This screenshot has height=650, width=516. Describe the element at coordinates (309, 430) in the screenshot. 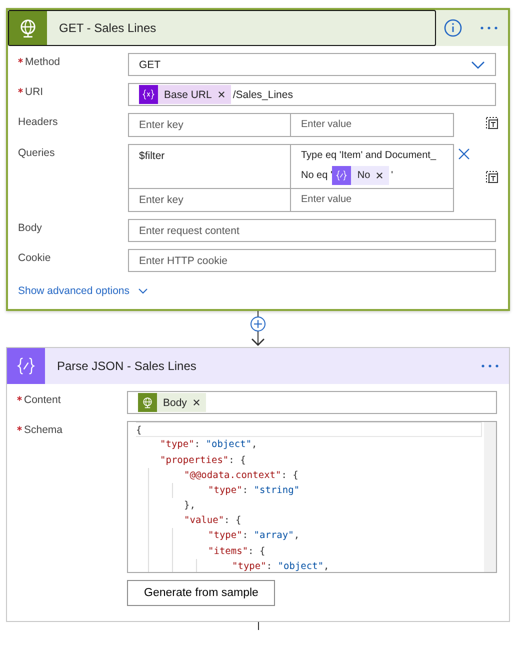

I see `code-line: {` at that location.